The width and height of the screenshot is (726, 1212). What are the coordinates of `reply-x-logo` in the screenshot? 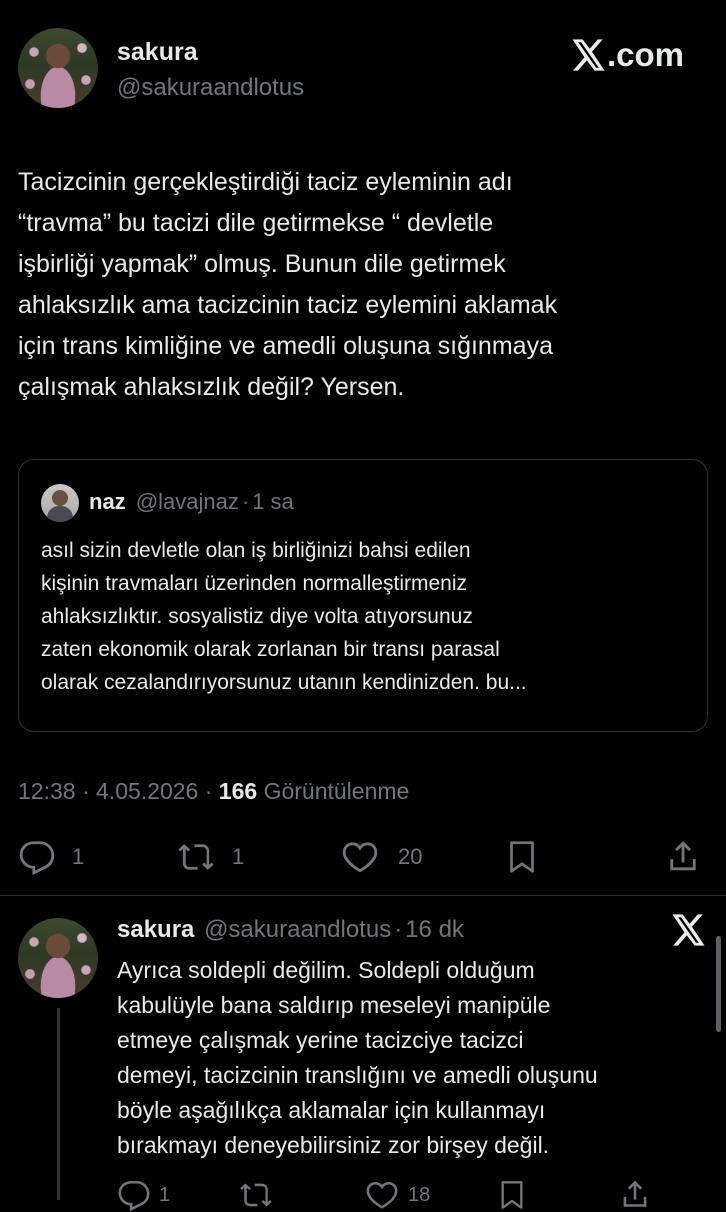 It's located at (689, 932).